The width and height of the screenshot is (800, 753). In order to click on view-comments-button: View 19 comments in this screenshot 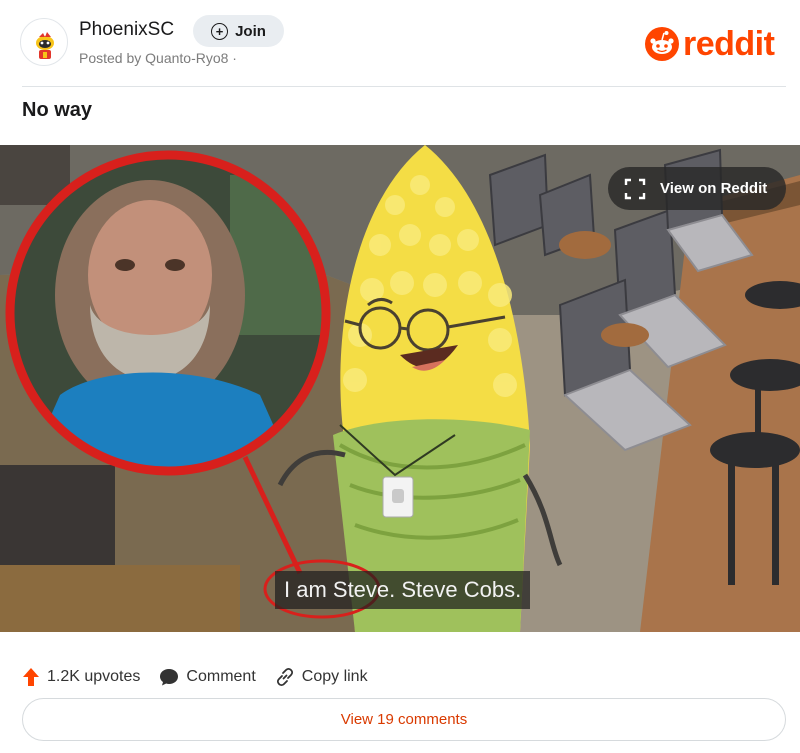, I will do `click(404, 719)`.